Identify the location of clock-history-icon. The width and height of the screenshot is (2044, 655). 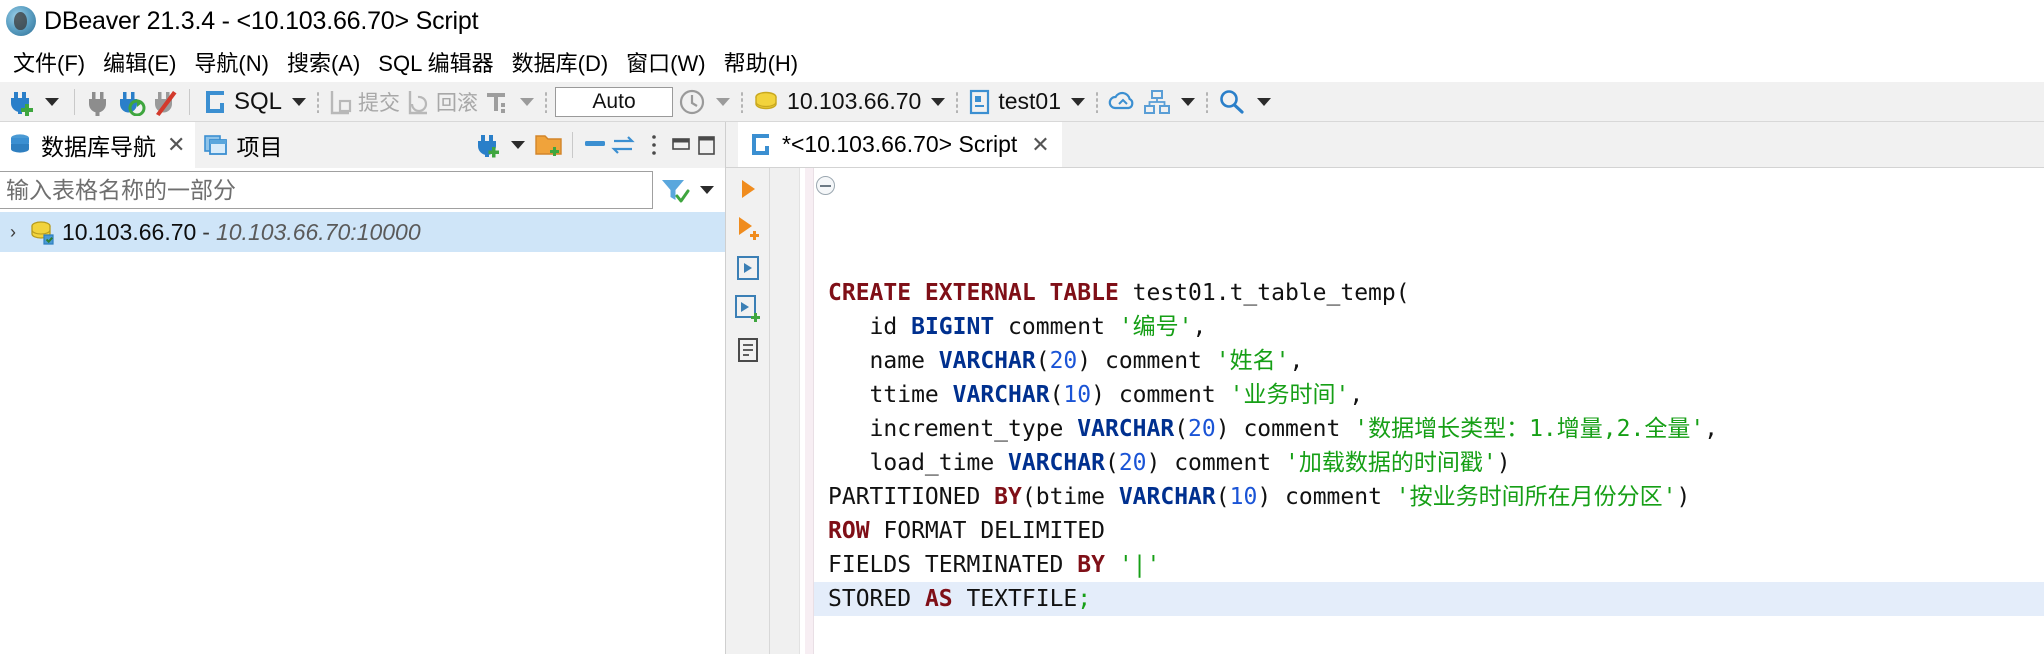
(692, 102).